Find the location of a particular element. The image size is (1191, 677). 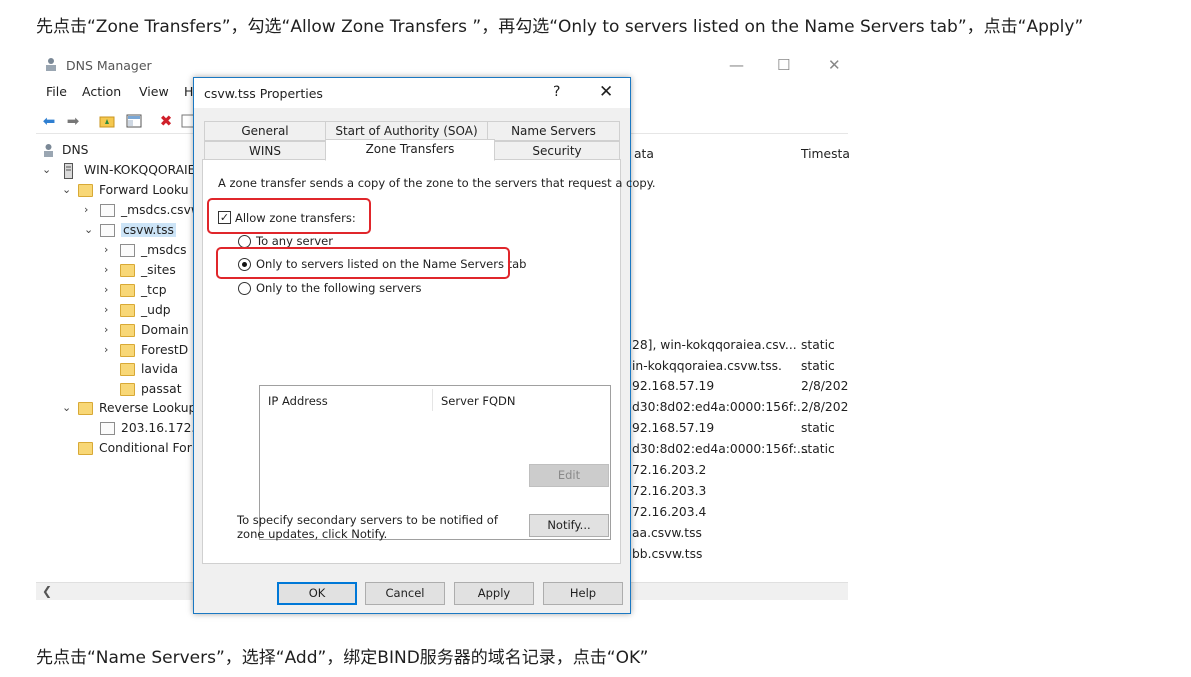

tab-security: Security is located at coordinates (557, 151).